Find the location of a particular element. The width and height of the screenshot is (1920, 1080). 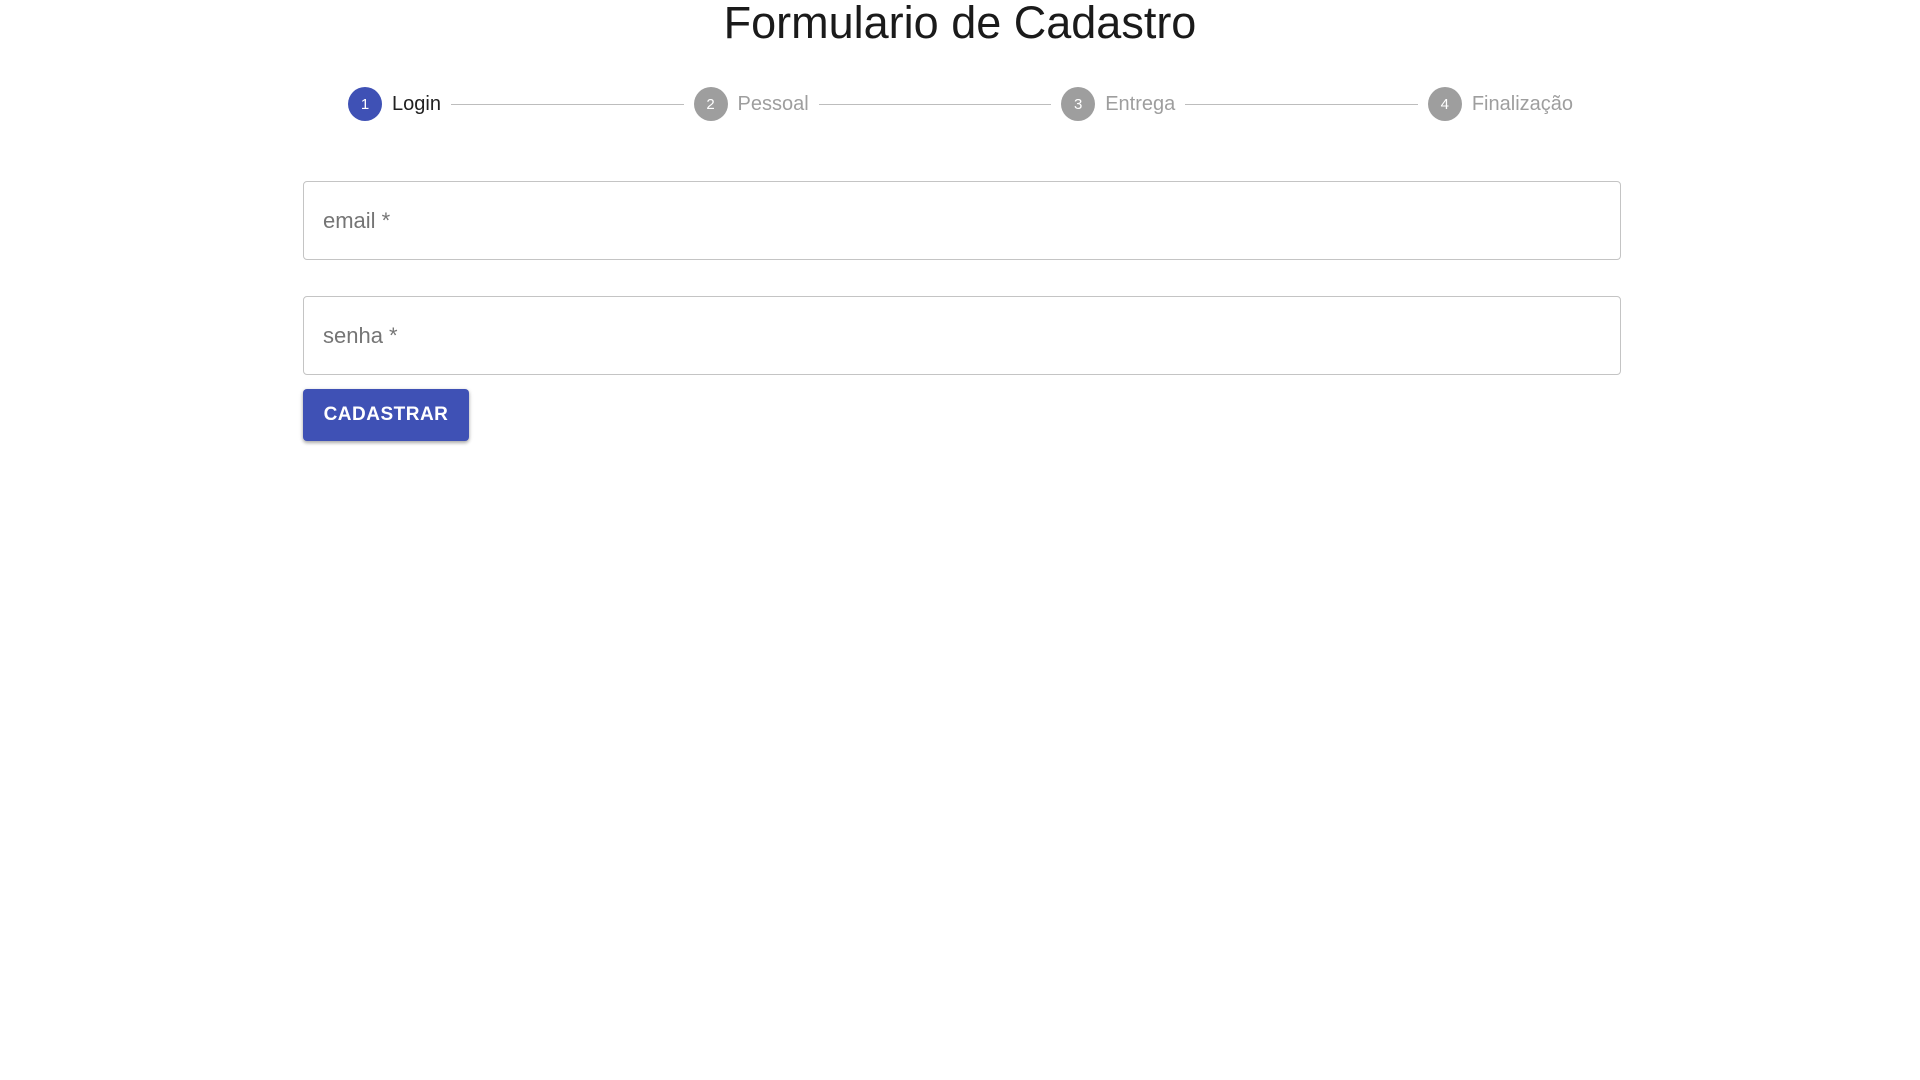

step-label-login: Login is located at coordinates (416, 103).